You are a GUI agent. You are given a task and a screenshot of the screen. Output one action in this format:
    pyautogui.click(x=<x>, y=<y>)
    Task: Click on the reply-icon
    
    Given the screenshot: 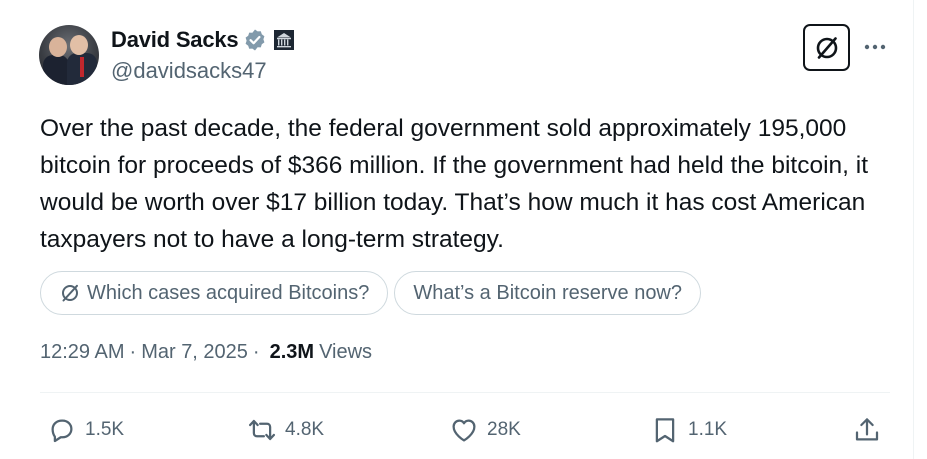 What is the action you would take?
    pyautogui.click(x=62, y=431)
    